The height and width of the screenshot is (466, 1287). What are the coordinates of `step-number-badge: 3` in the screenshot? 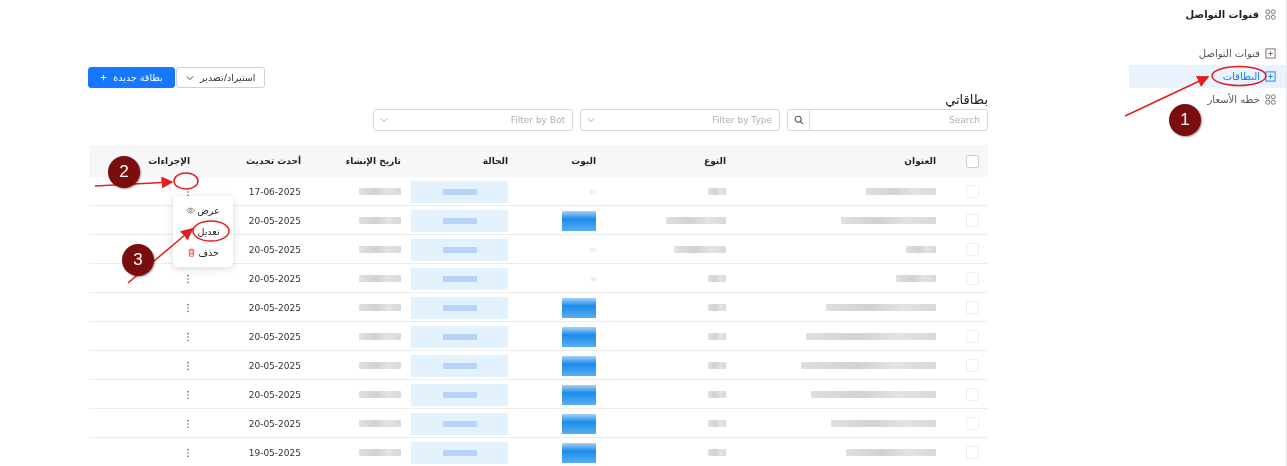 It's located at (138, 260).